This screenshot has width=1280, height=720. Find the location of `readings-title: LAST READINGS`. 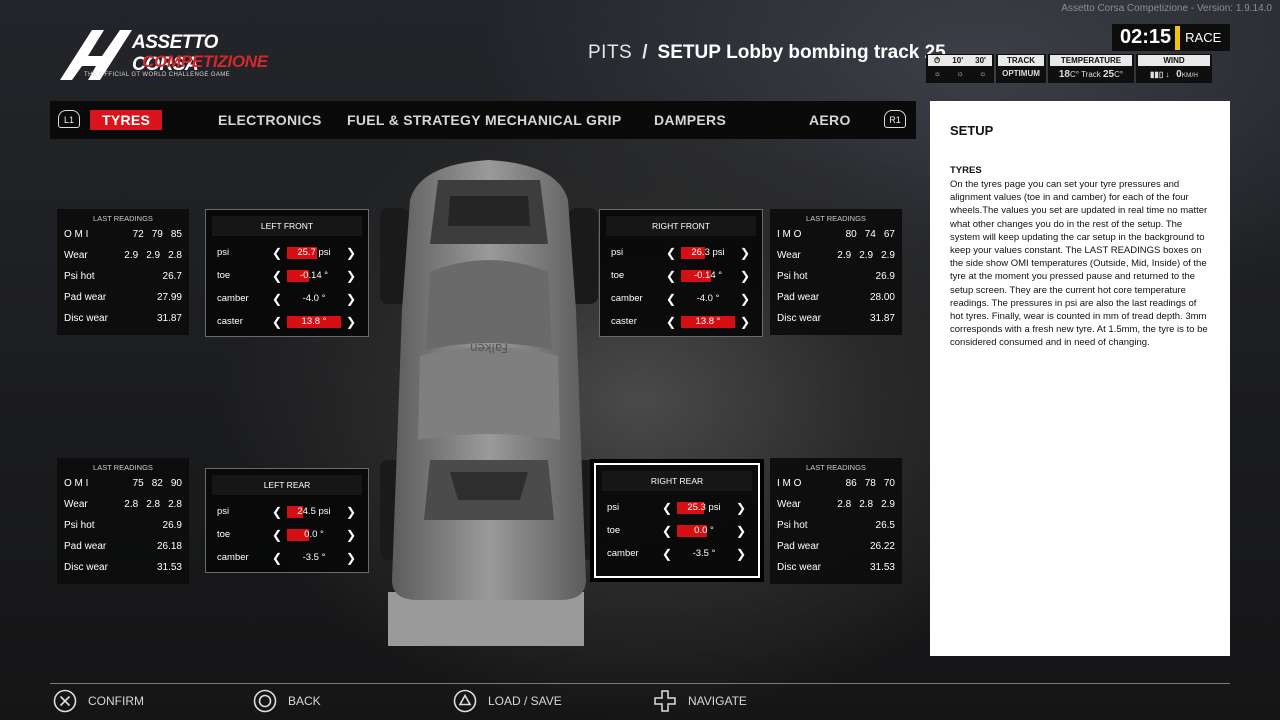

readings-title: LAST READINGS is located at coordinates (836, 218).